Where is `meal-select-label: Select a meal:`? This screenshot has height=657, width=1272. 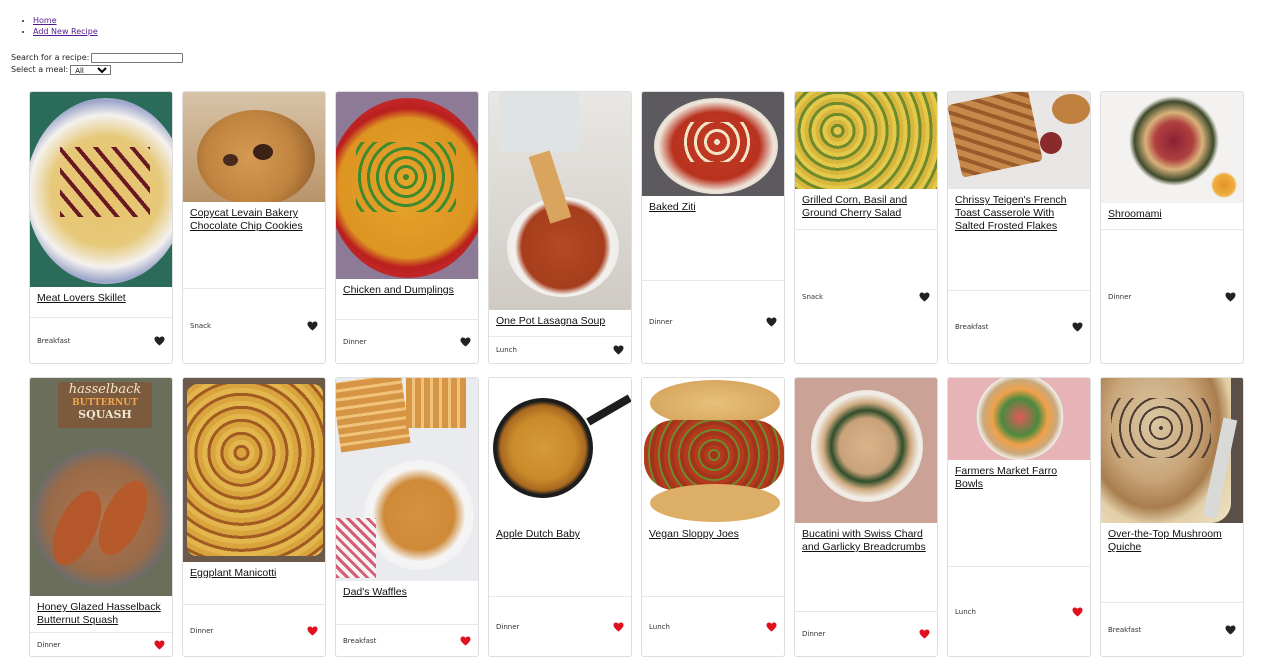 meal-select-label: Select a meal: is located at coordinates (40, 69).